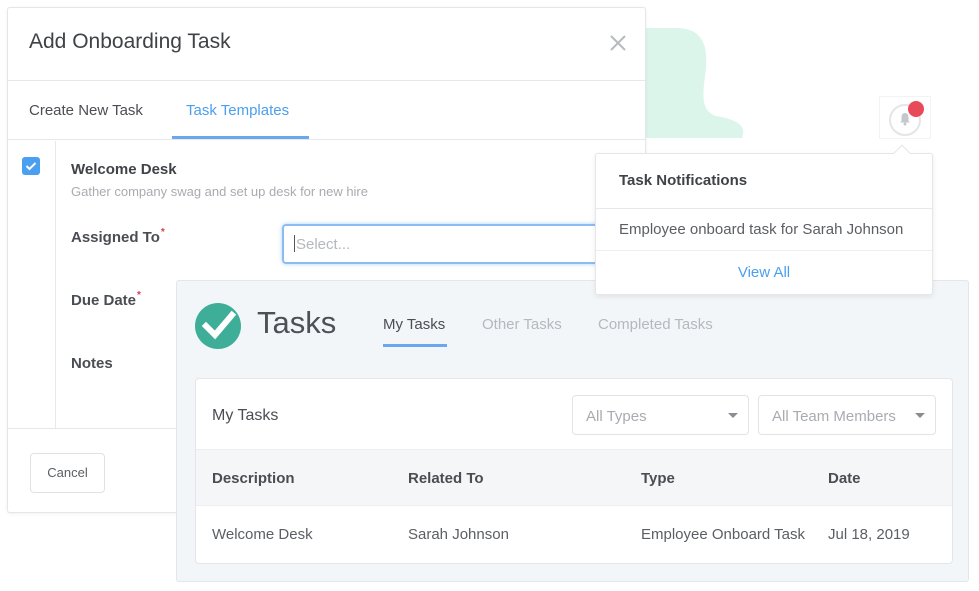 The image size is (979, 591). What do you see at coordinates (916, 109) in the screenshot?
I see `notification-badge` at bounding box center [916, 109].